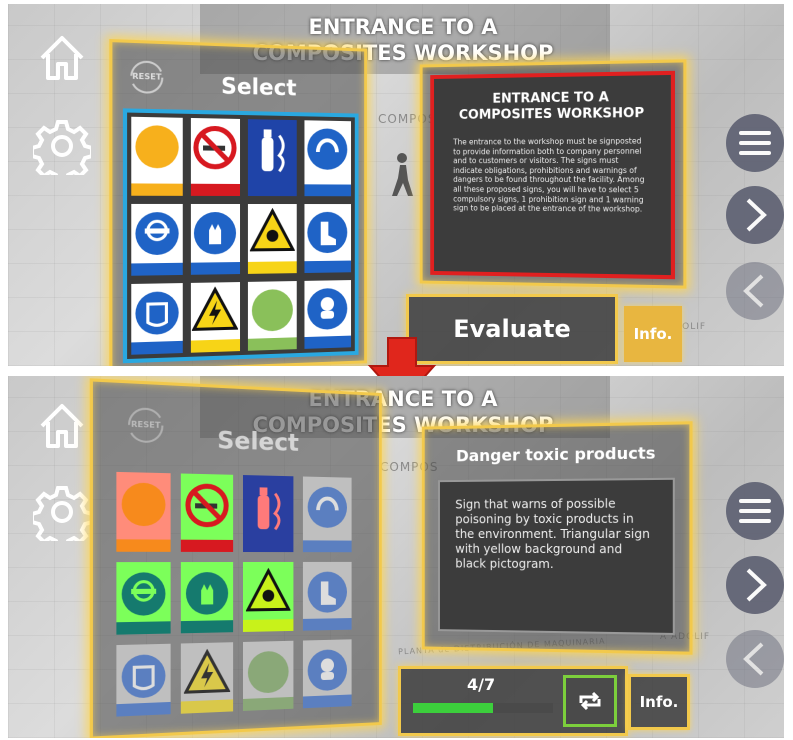 Image resolution: width=793 pixels, height=740 pixels. What do you see at coordinates (512, 329) in the screenshot?
I see `evaluate-label: Evaluate` at bounding box center [512, 329].